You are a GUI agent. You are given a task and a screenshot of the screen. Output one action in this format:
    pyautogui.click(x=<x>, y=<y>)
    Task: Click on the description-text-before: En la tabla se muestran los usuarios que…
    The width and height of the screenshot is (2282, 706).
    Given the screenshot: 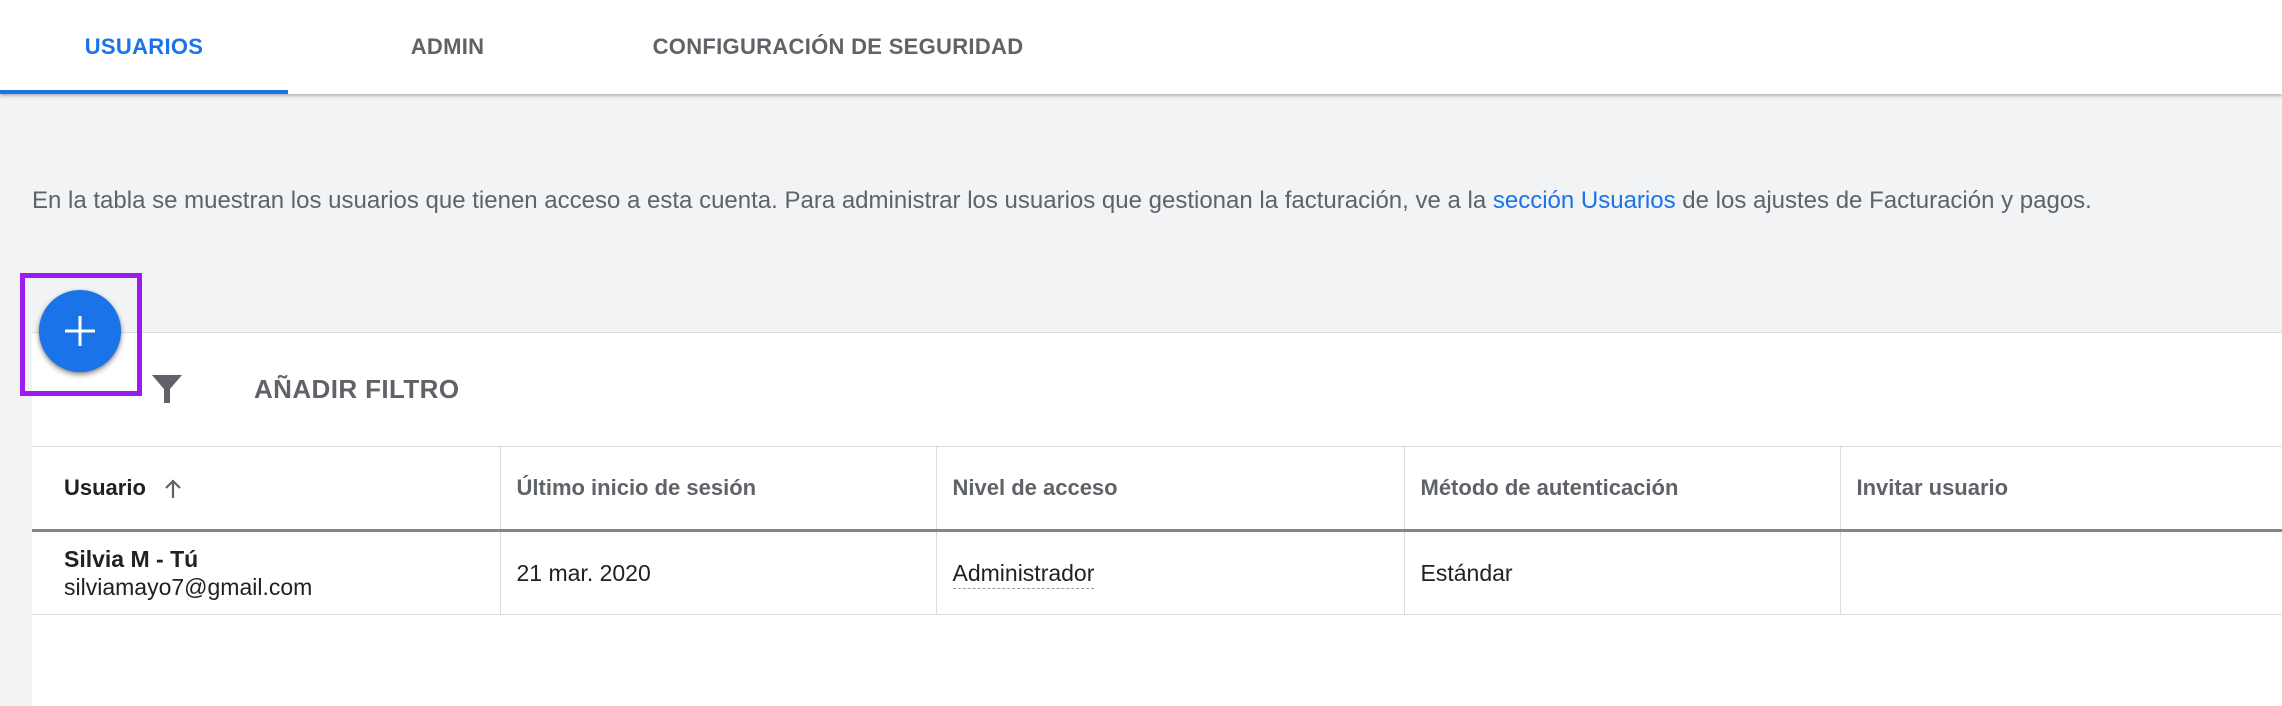 What is the action you would take?
    pyautogui.click(x=762, y=200)
    